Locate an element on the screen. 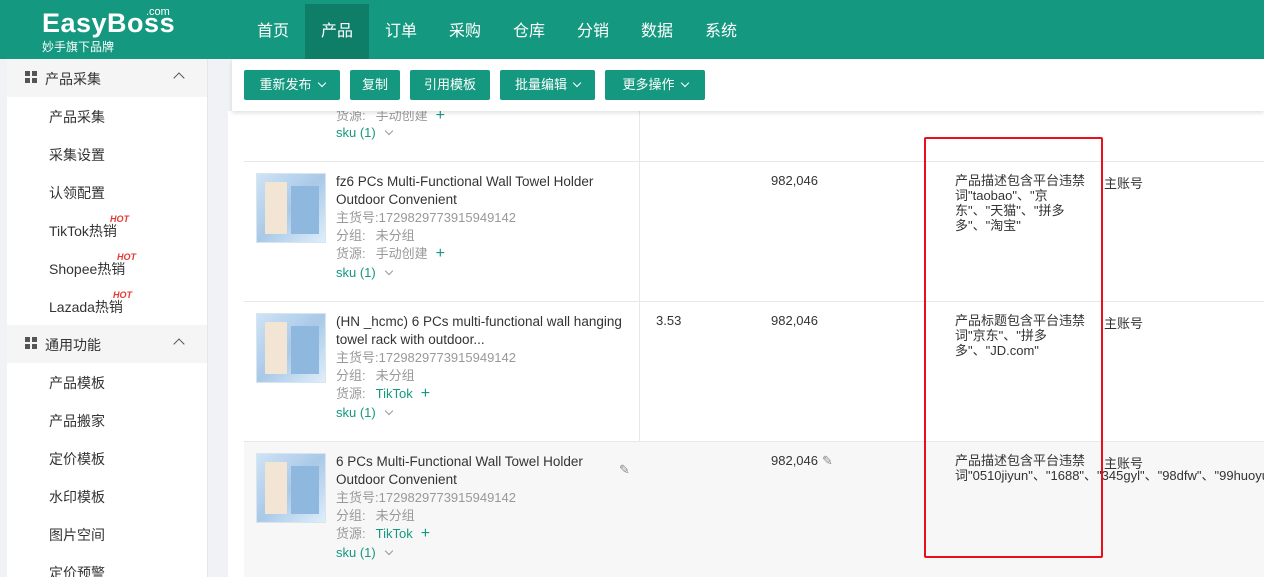 The image size is (1264, 577). sidebar-item-watermark-template: 水印模板 is located at coordinates (77, 497).